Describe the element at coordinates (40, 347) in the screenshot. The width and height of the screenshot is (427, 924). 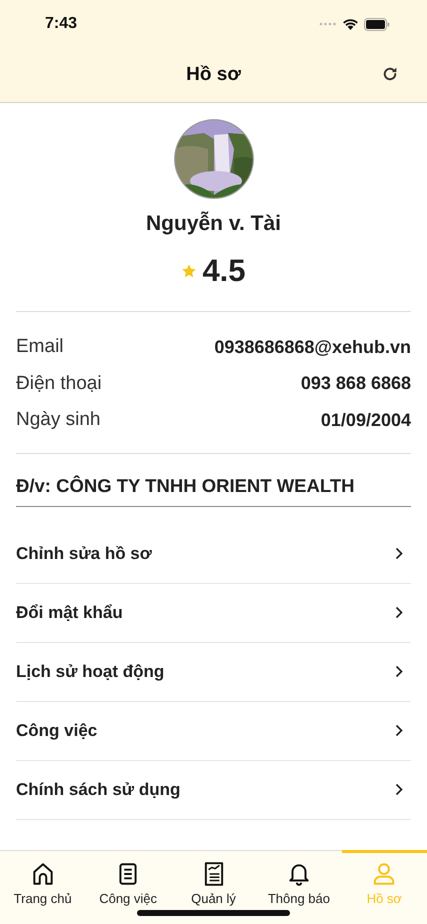
I see `info-label: Email` at that location.